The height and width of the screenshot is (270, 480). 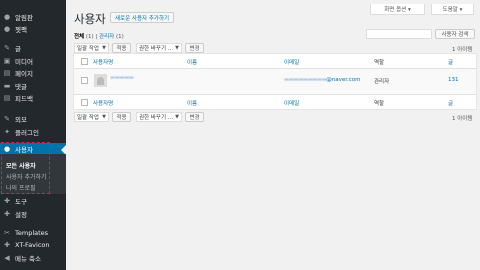 I want to click on items-count-bottom: 1 아이템, so click(x=462, y=119).